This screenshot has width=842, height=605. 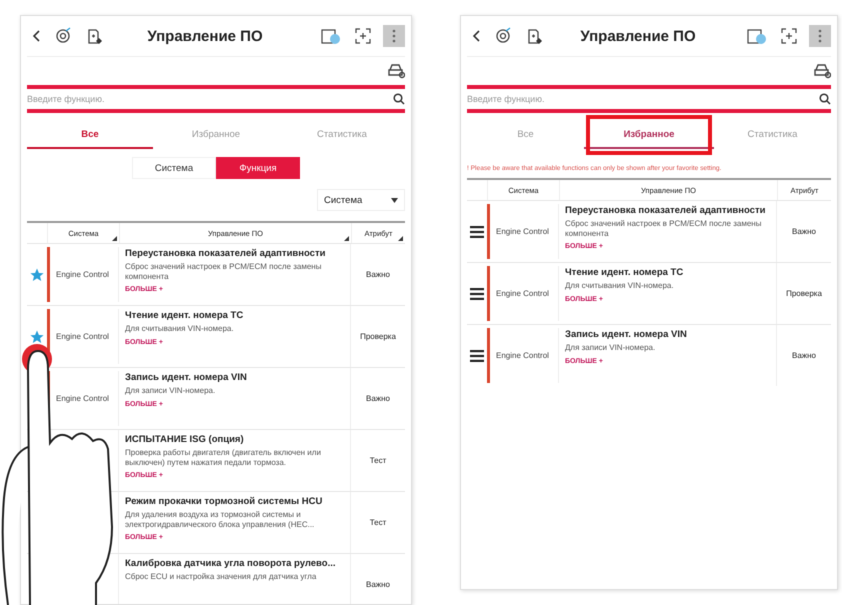 What do you see at coordinates (361, 200) in the screenshot?
I see `system-dropdown: Система` at bounding box center [361, 200].